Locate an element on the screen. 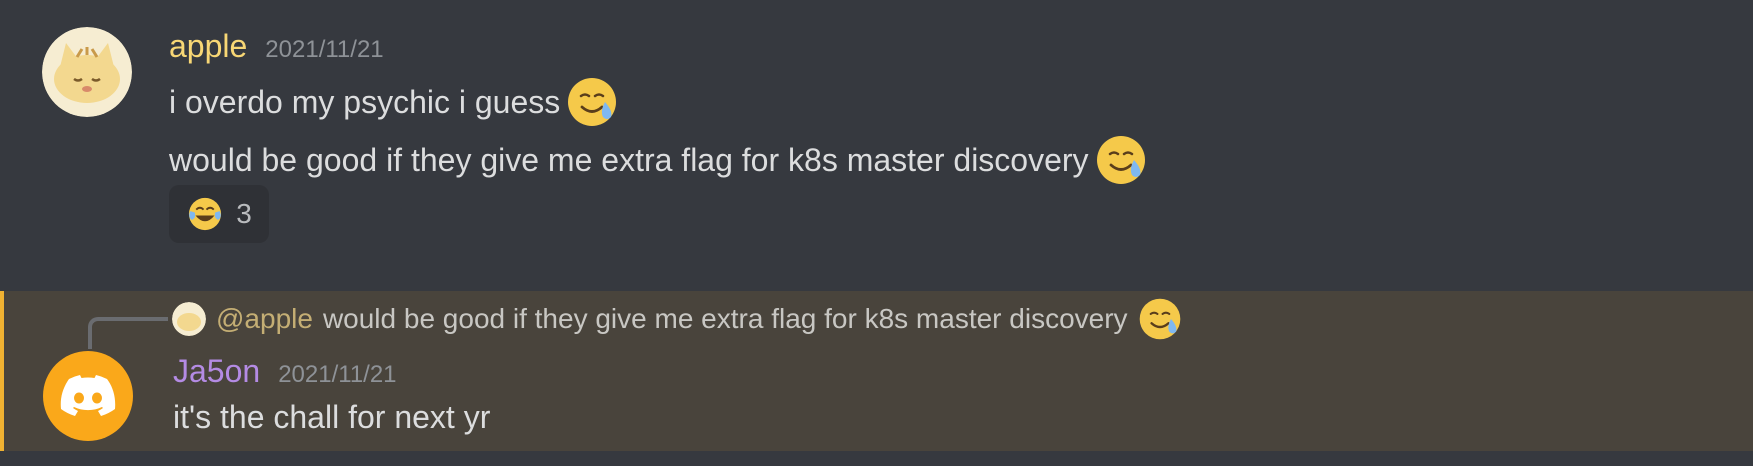 This screenshot has height=466, width=1753. reaction-count: 3 is located at coordinates (244, 213).